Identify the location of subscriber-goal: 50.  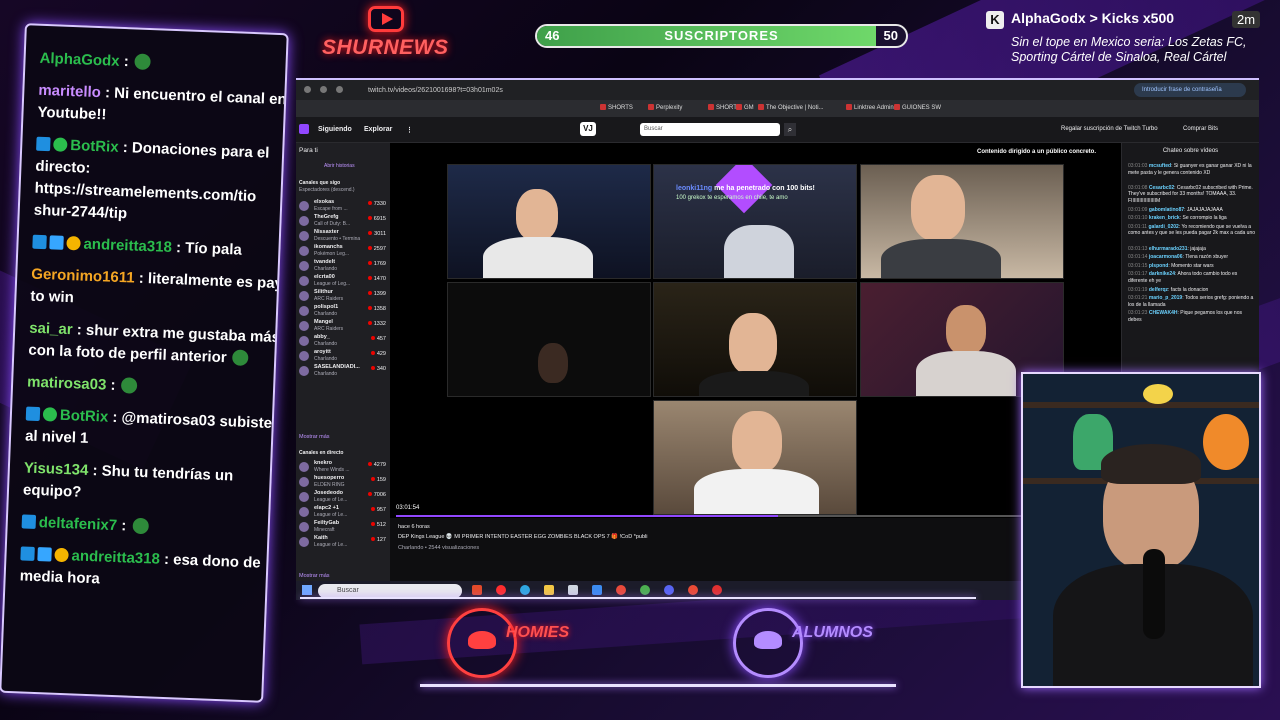
(890, 35).